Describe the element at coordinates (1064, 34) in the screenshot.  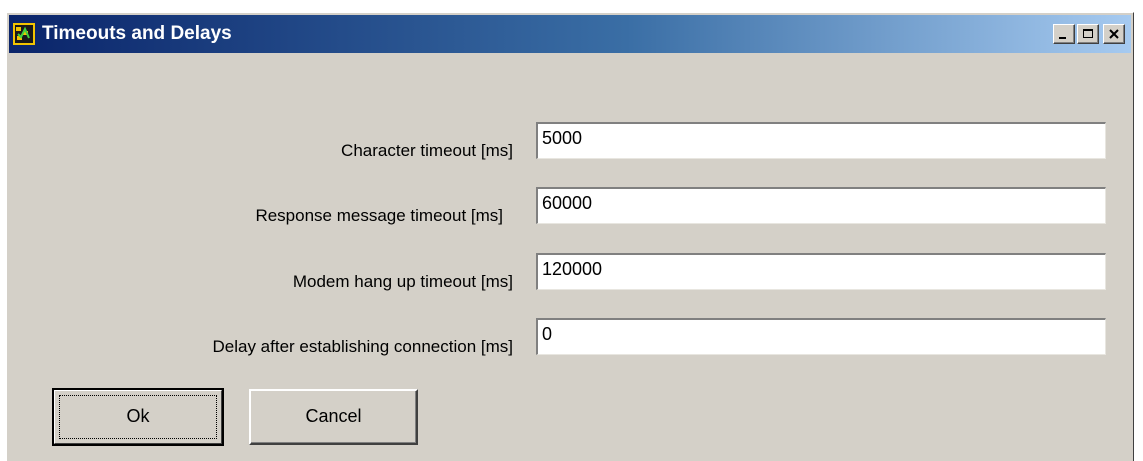
I see `minimize-button` at that location.